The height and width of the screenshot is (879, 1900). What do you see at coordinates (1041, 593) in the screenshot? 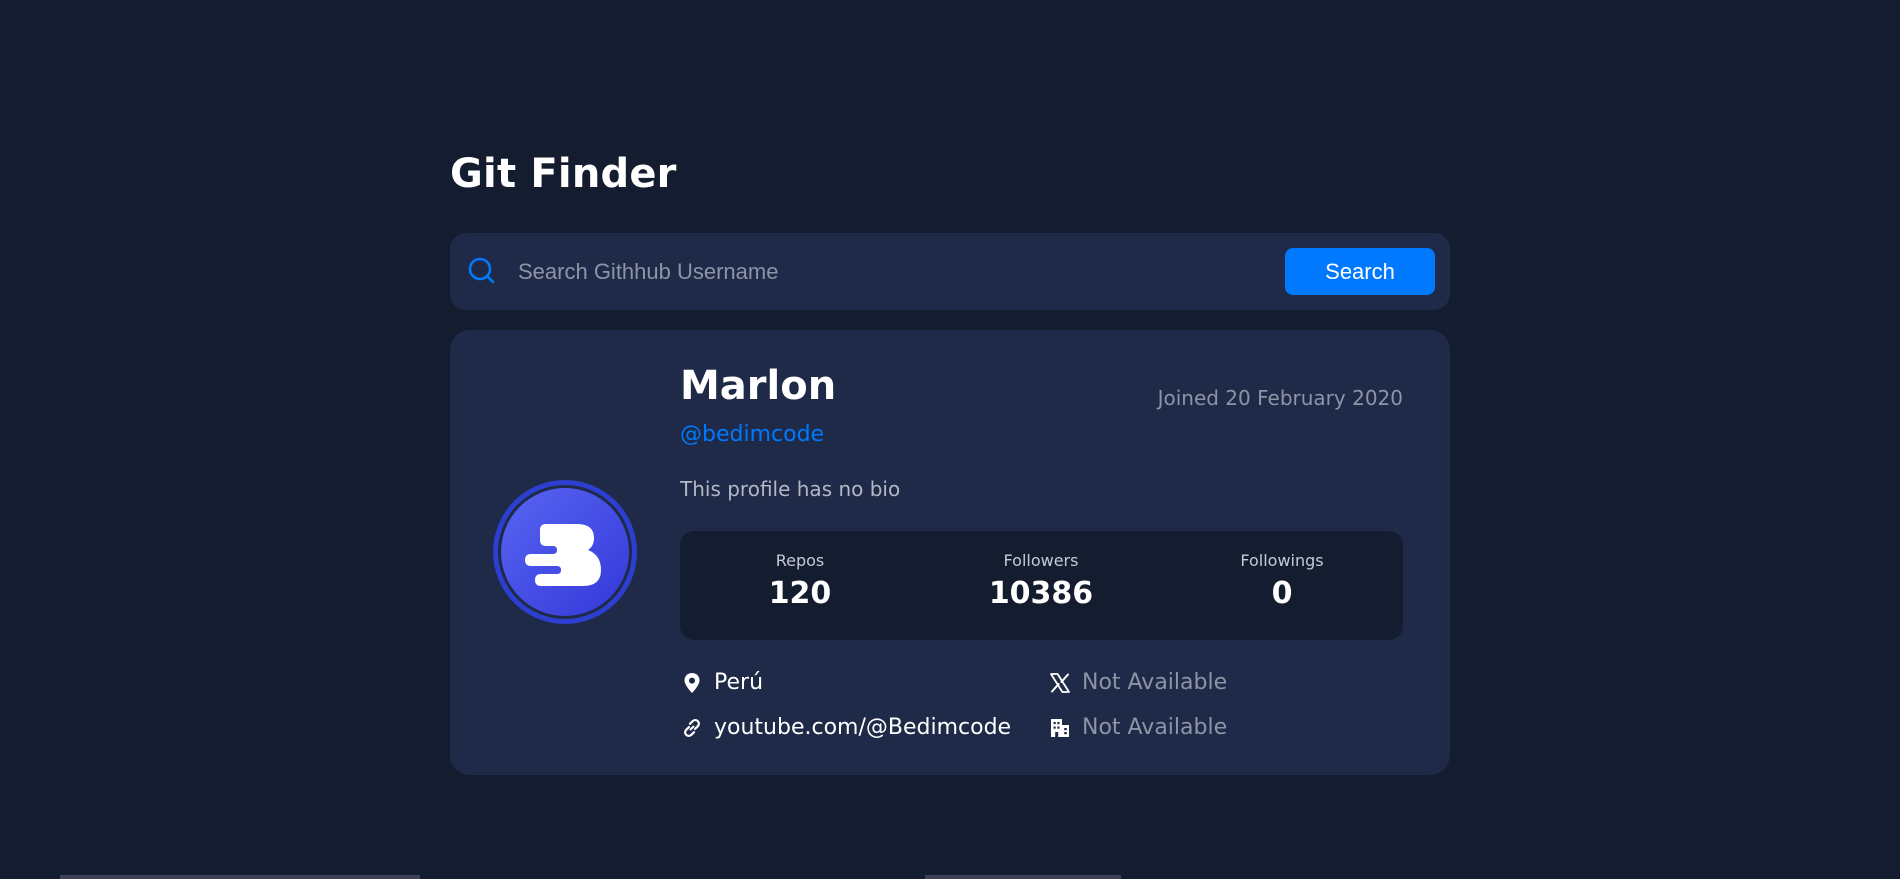
I see `stat-value: 10386` at bounding box center [1041, 593].